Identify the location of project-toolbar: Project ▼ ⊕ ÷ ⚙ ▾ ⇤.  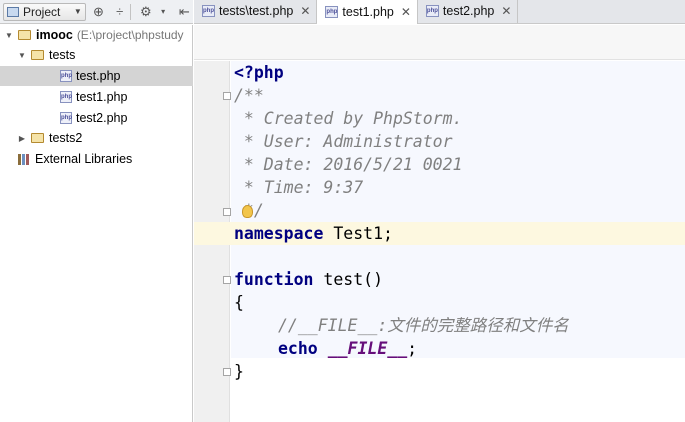
(96, 12).